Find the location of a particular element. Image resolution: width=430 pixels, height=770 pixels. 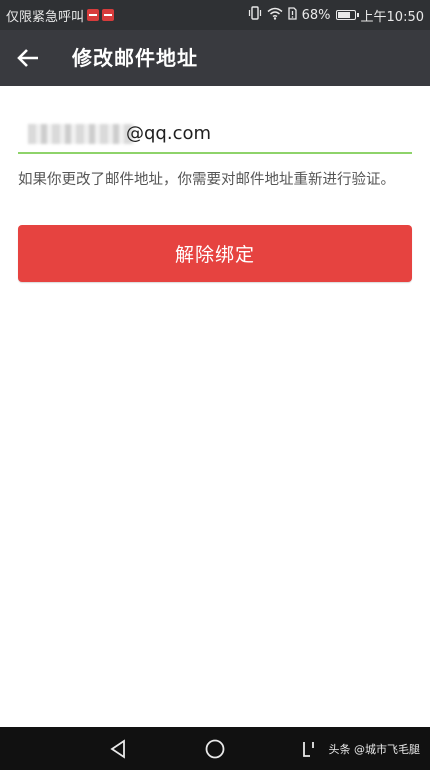

verification-hint: 如果你更改了邮件地址，你需要对邮件地址重新进行验证。 is located at coordinates (206, 180).